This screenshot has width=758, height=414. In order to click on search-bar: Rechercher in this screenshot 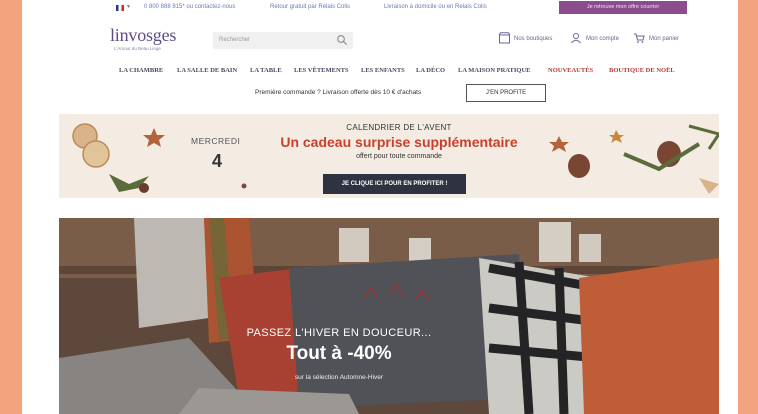, I will do `click(283, 40)`.